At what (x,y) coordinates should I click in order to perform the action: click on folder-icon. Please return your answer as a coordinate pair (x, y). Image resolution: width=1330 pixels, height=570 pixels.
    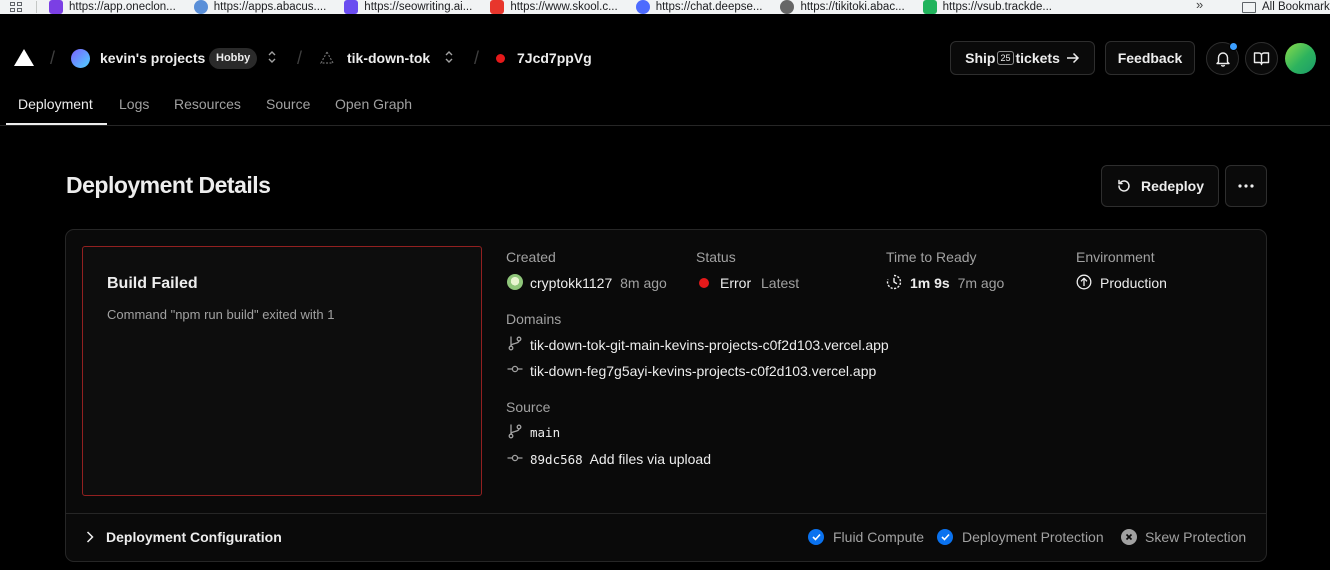
    Looking at the image, I should click on (1249, 7).